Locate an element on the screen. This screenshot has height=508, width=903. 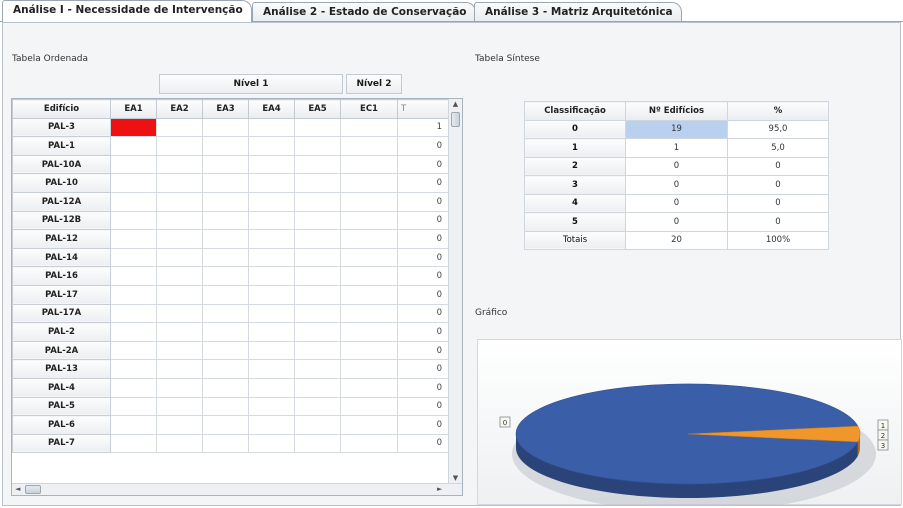
table-row: PAL-12A 0 is located at coordinates (231, 201).